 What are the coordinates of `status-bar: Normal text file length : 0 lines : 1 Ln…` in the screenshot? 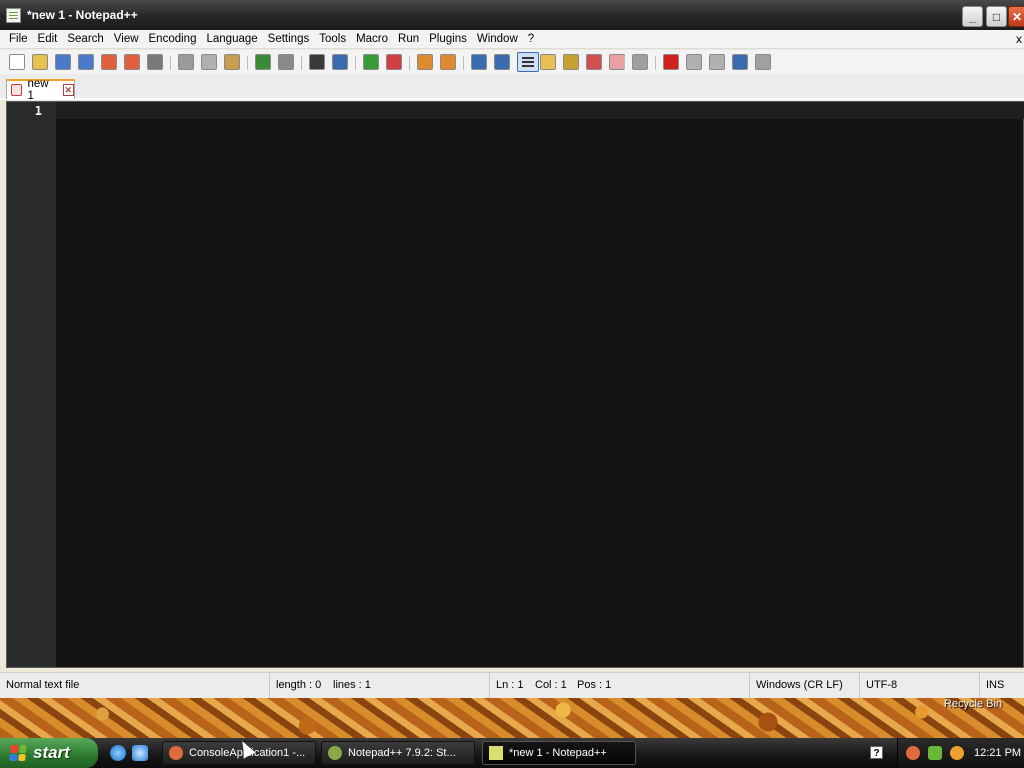 It's located at (512, 685).